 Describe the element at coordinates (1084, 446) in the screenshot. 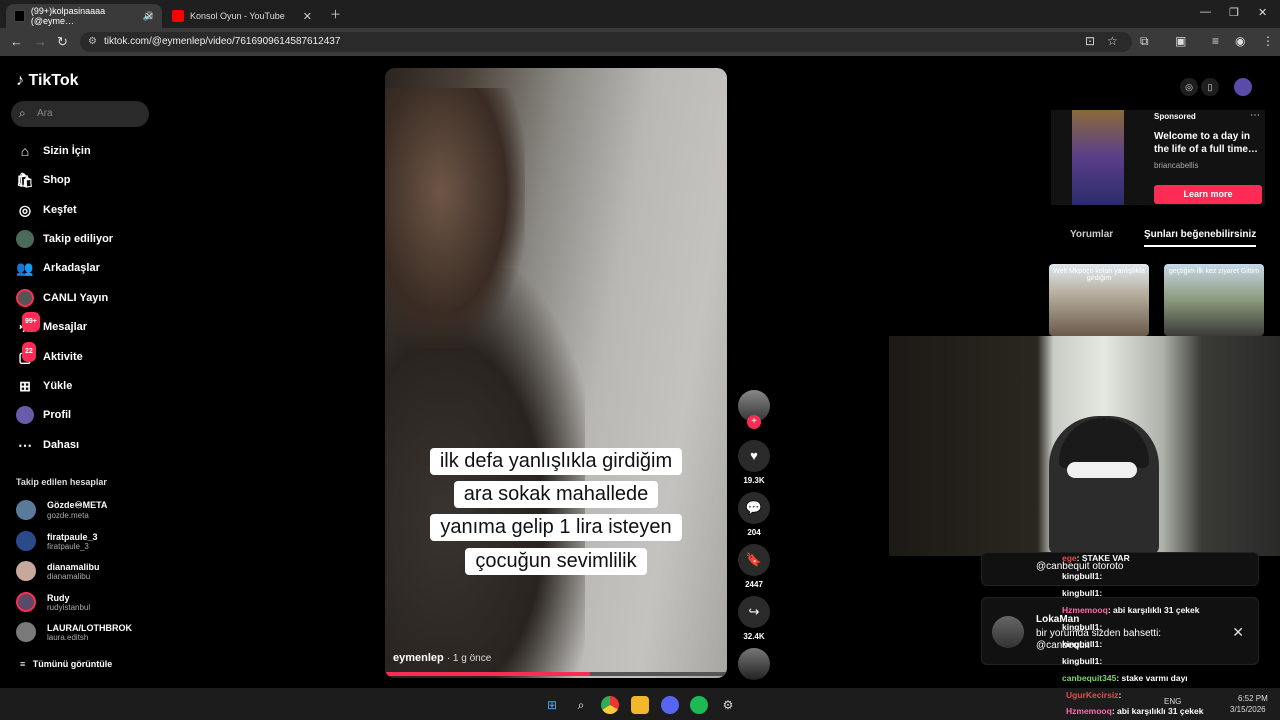

I see `webcam-overlay` at that location.